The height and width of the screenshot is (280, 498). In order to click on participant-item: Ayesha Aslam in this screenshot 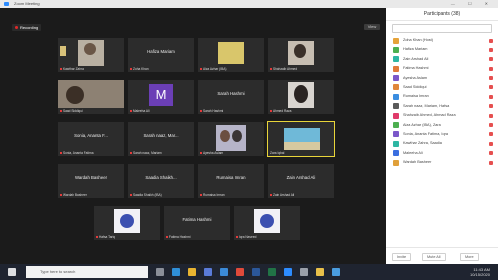, I will do `click(442, 78)`.